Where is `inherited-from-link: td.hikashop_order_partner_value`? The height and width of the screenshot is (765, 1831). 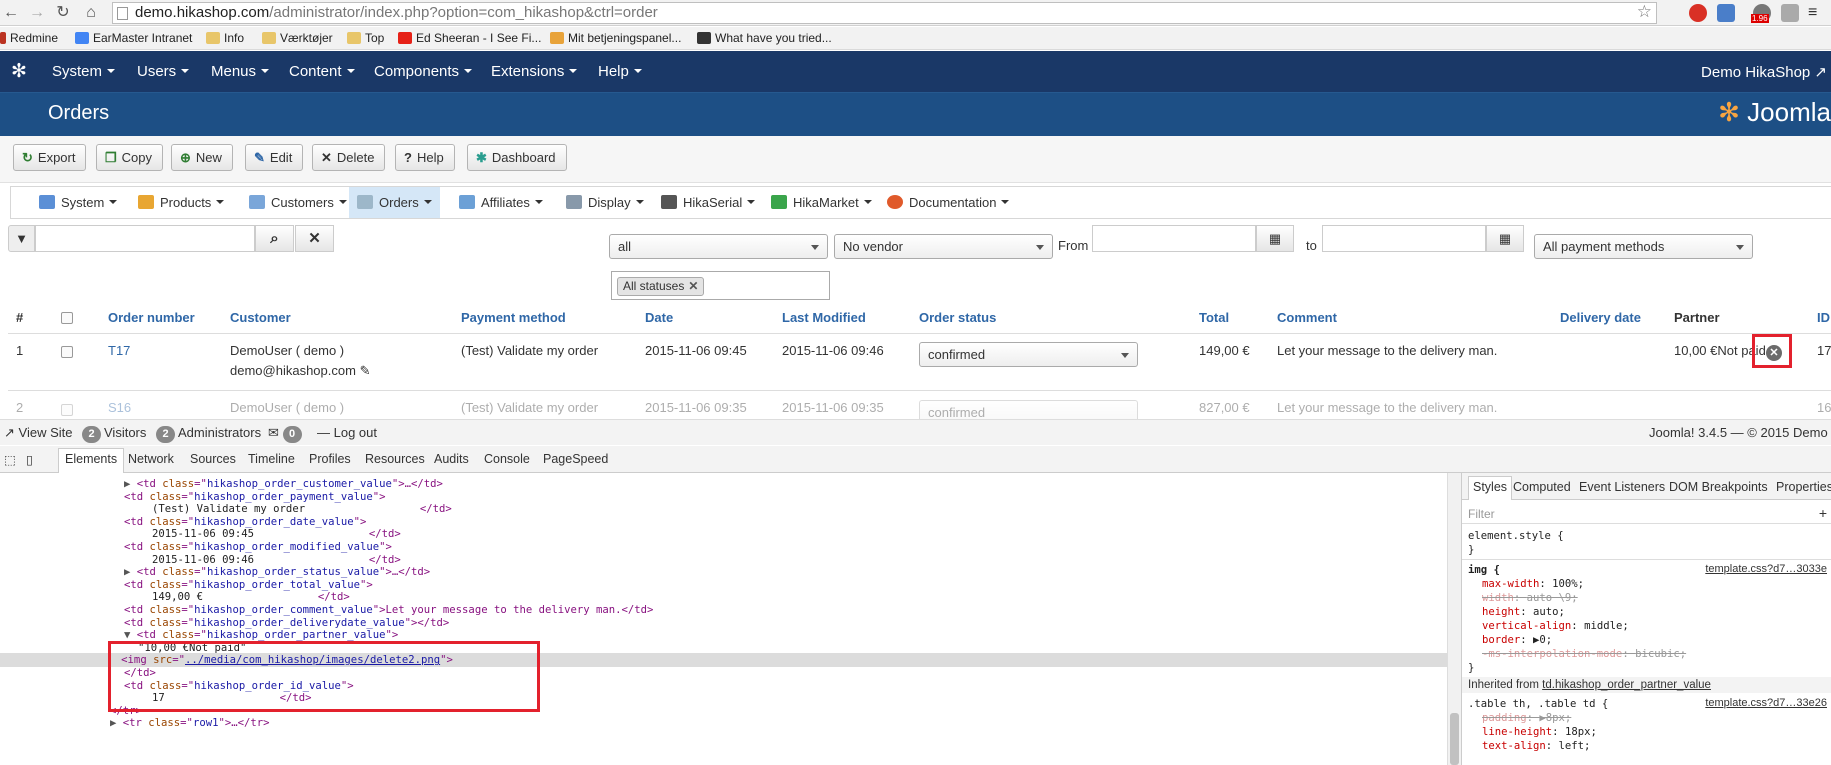 inherited-from-link: td.hikashop_order_partner_value is located at coordinates (1626, 685).